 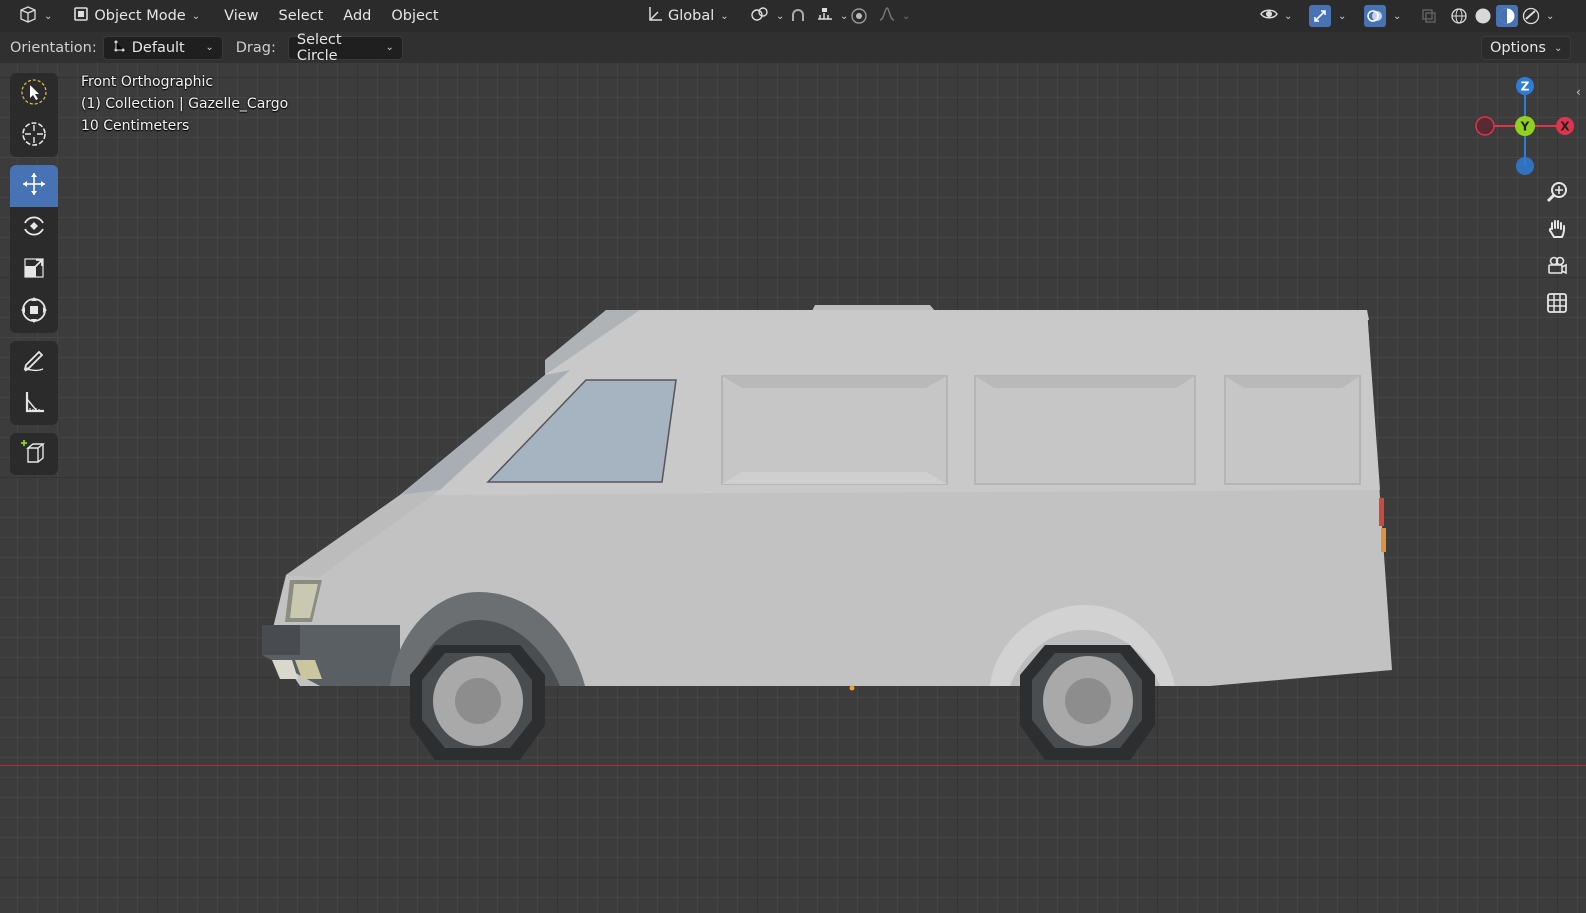 I want to click on add-cube-icon, so click(x=34, y=454).